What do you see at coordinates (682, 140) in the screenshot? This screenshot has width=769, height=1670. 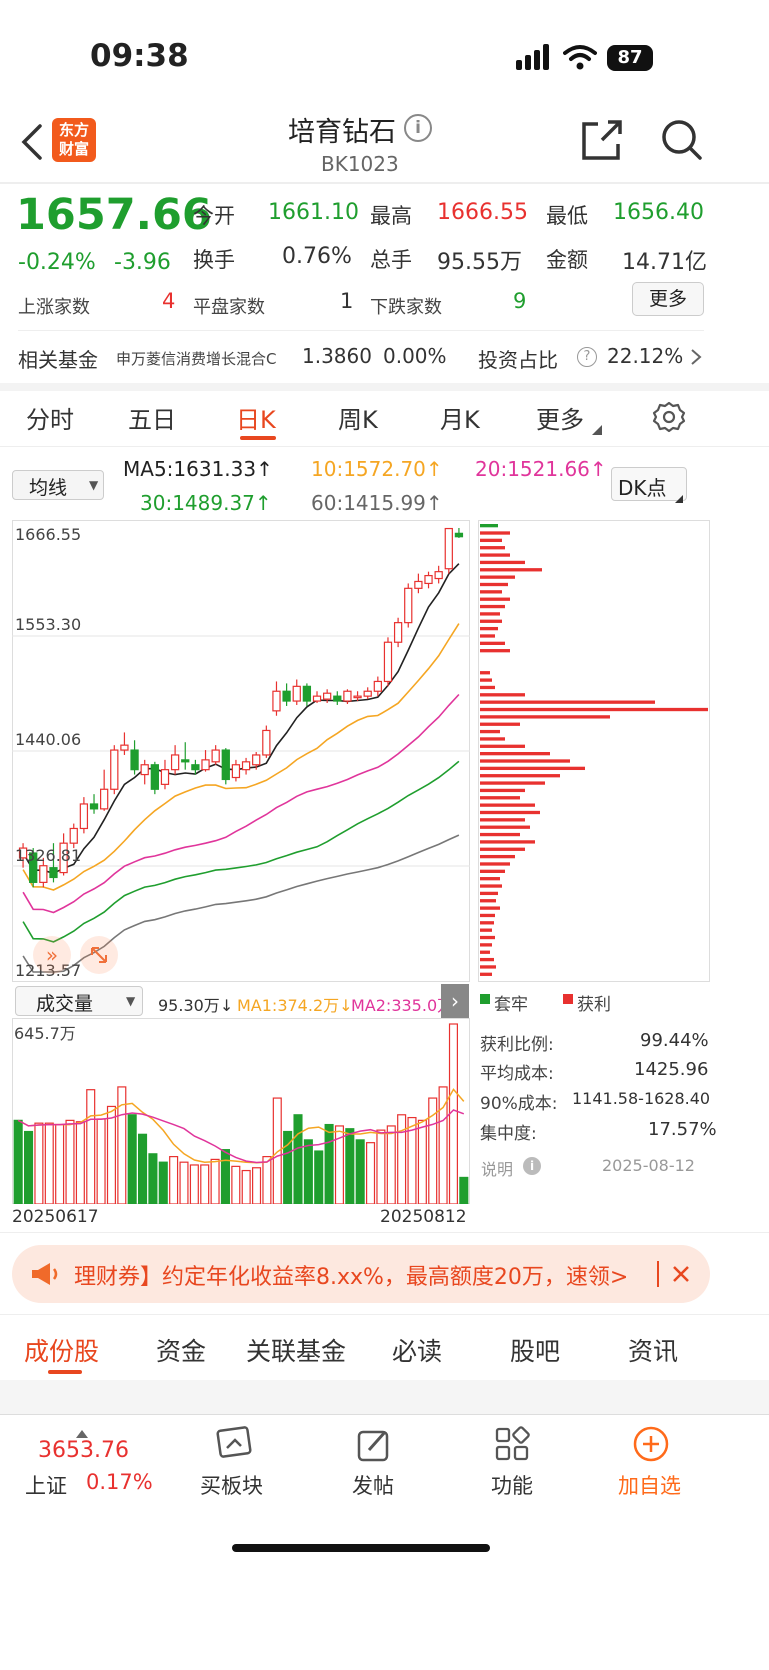 I see `search-icon` at bounding box center [682, 140].